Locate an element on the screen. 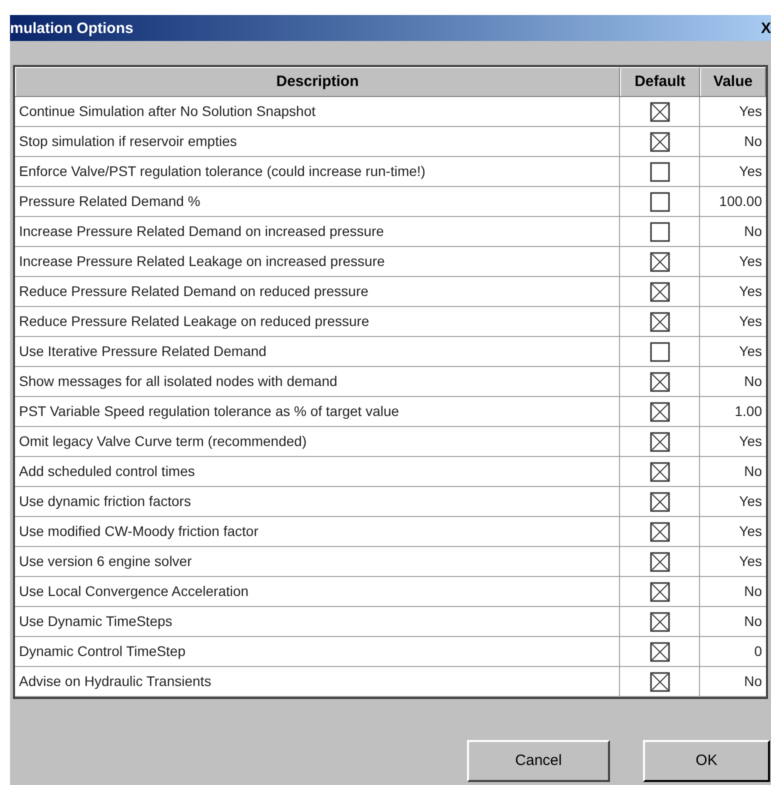  description-cell: Stop simulation if reservoir empties is located at coordinates (317, 141).